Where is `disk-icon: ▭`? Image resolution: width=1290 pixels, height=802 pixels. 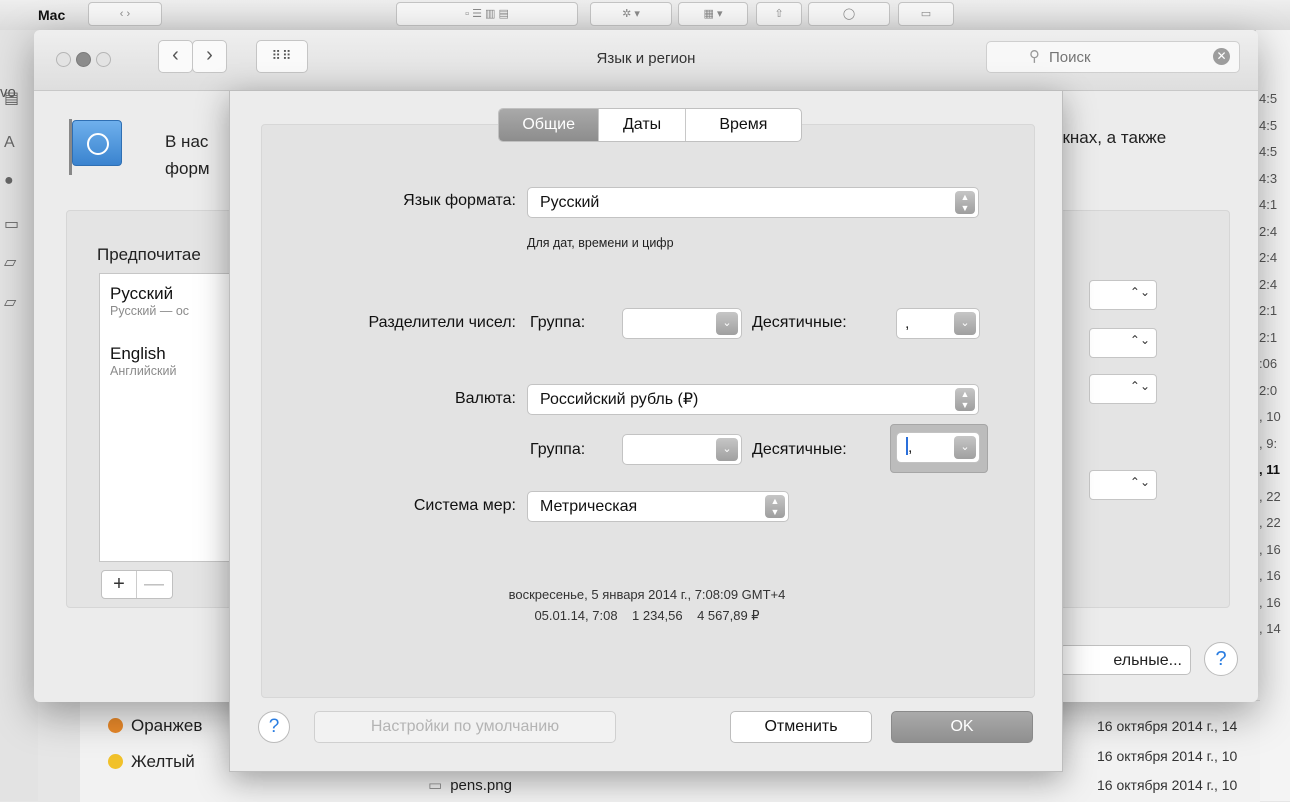 disk-icon: ▭ is located at coordinates (15, 223).